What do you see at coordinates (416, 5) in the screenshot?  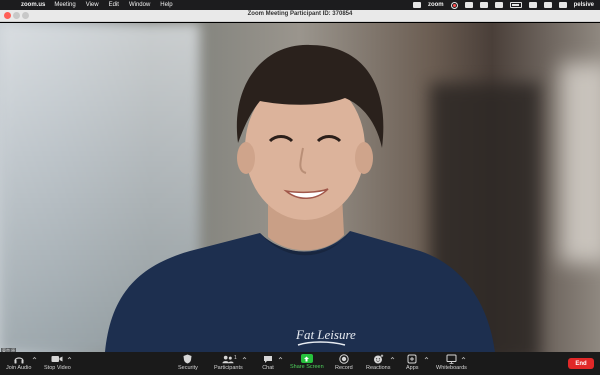 I see `camera-status-icon` at bounding box center [416, 5].